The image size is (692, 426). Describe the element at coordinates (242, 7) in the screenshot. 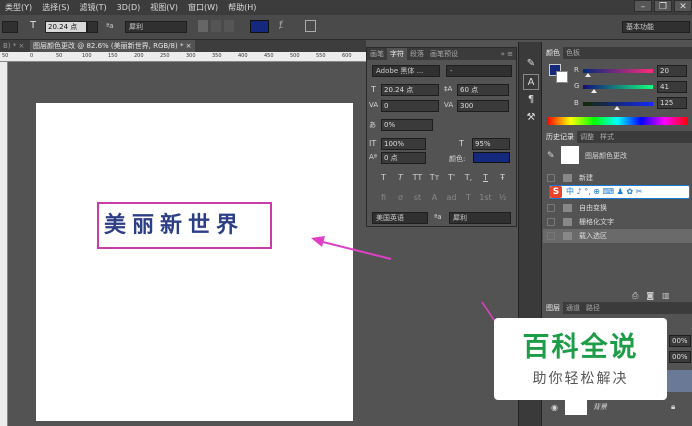

I see `menu-help: 帮助(H)` at that location.